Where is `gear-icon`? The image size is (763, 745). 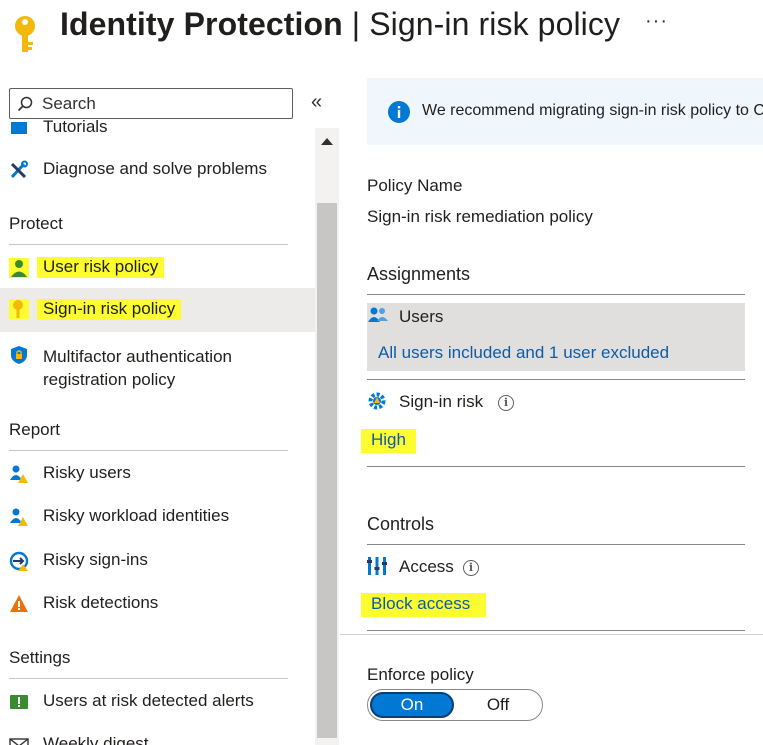 gear-icon is located at coordinates (377, 401).